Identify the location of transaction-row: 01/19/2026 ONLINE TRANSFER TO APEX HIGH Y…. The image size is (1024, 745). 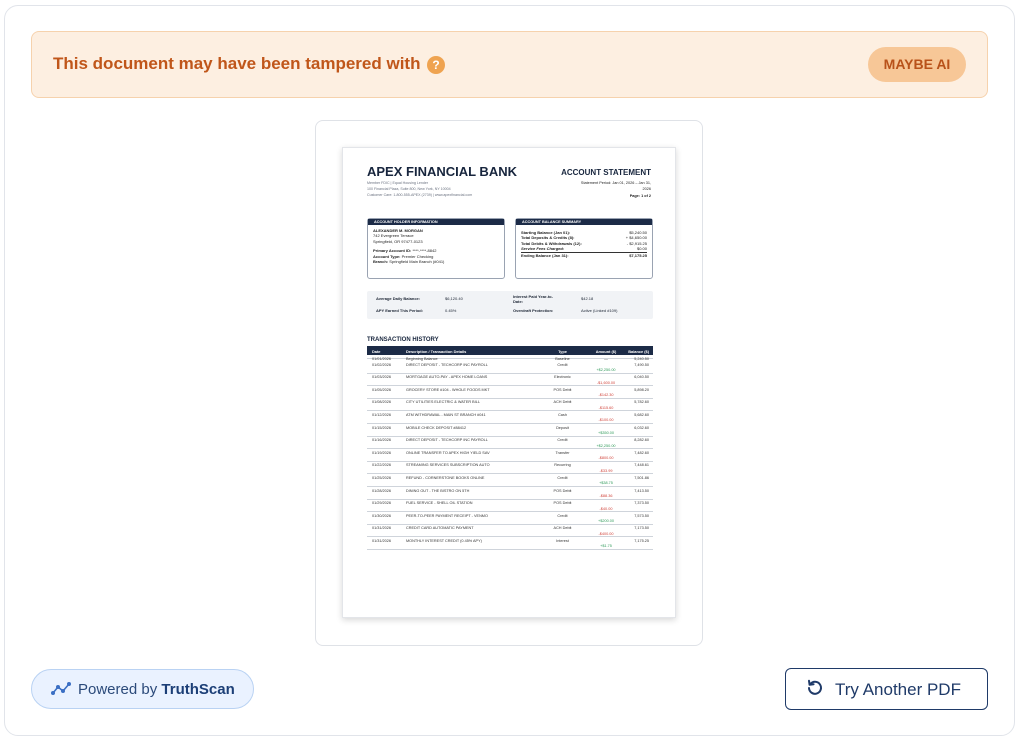
(510, 455).